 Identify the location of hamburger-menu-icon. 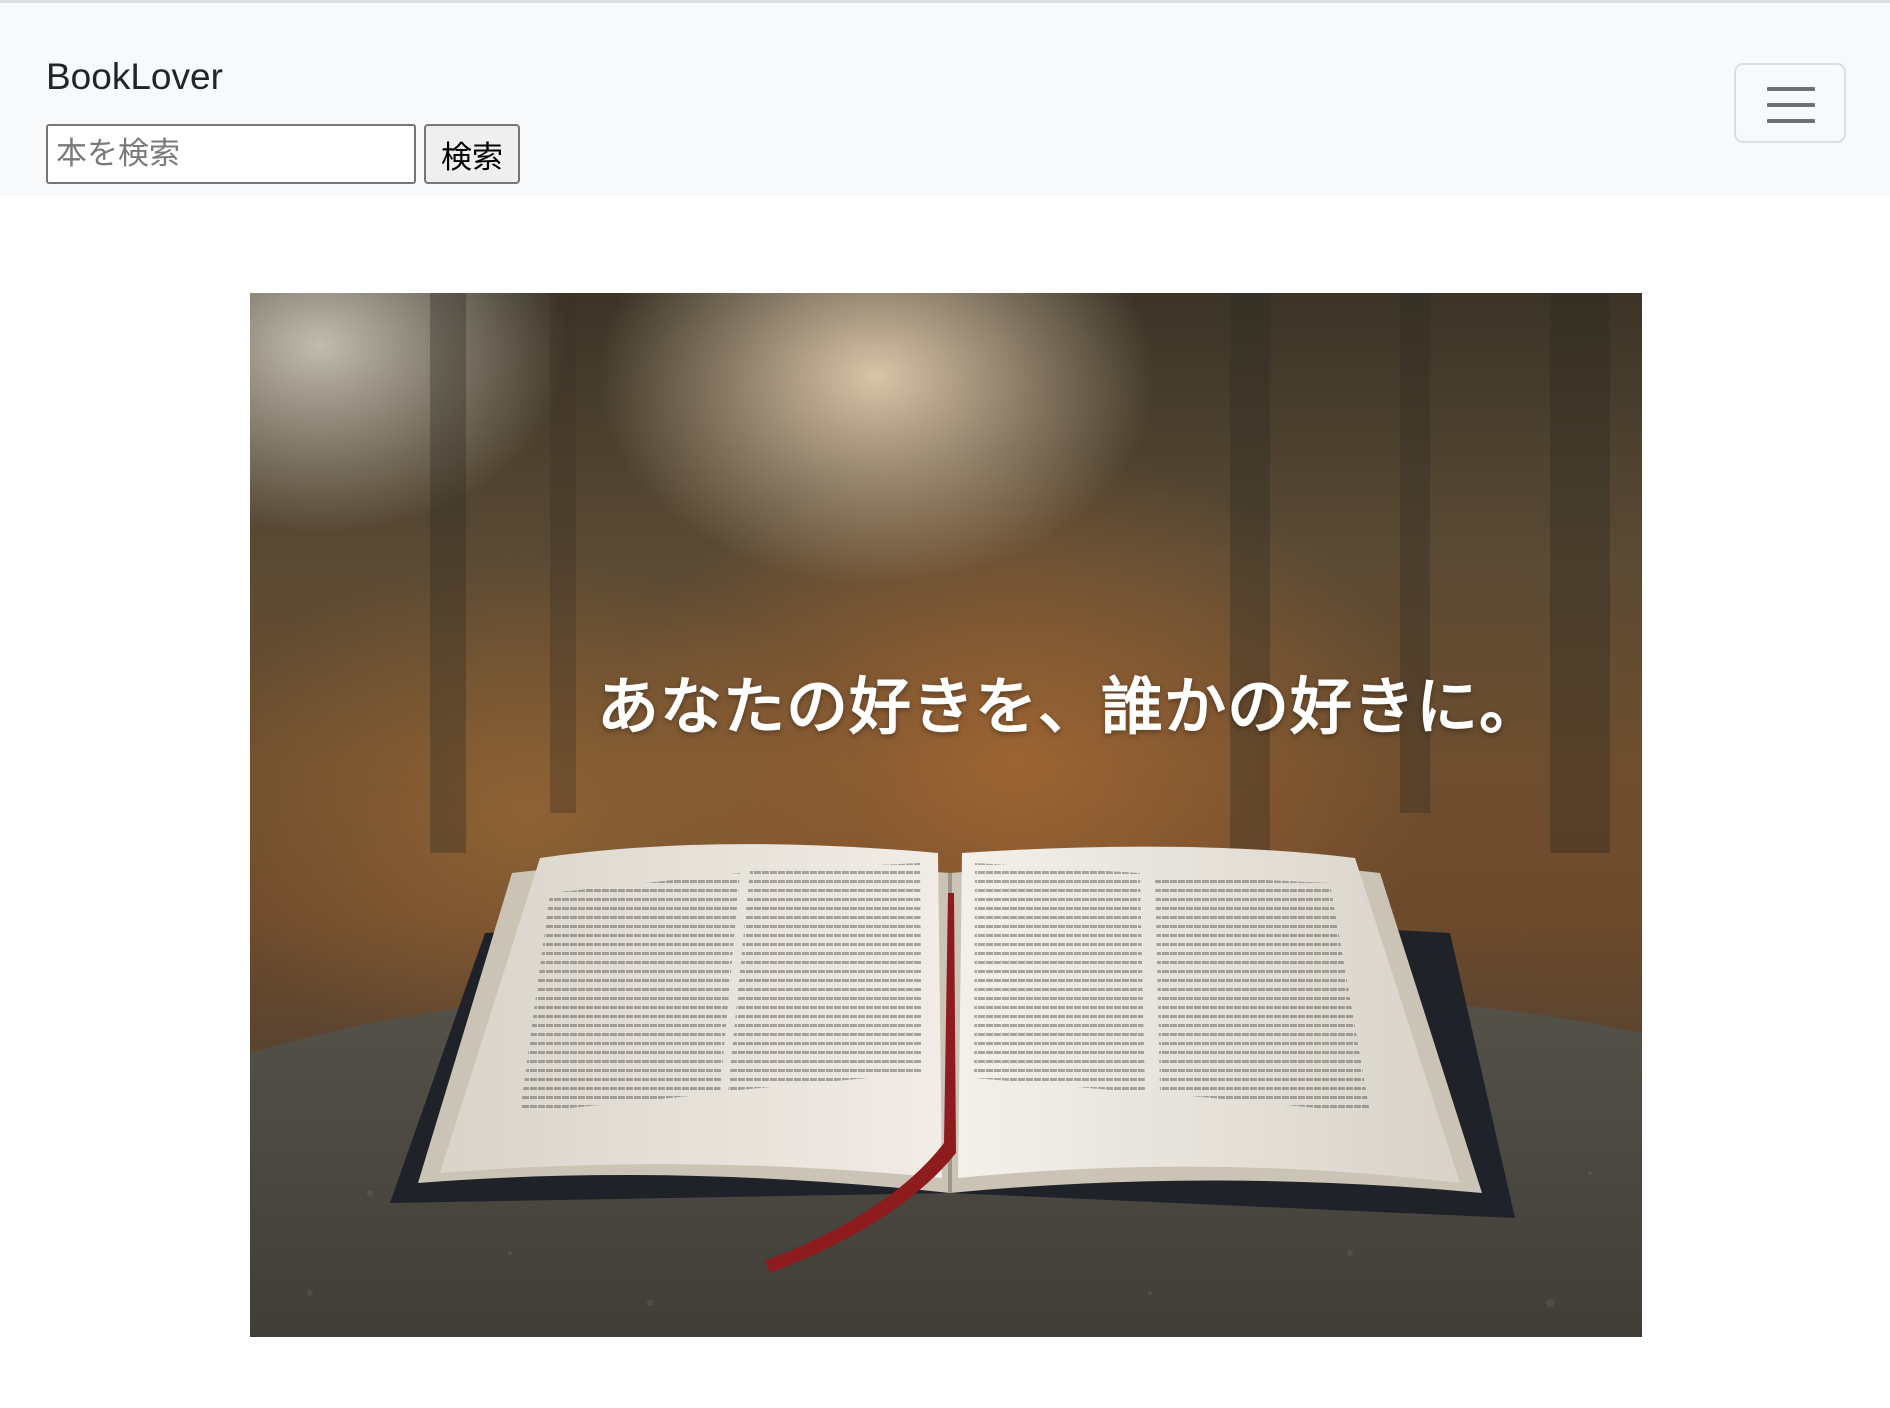
(1791, 105).